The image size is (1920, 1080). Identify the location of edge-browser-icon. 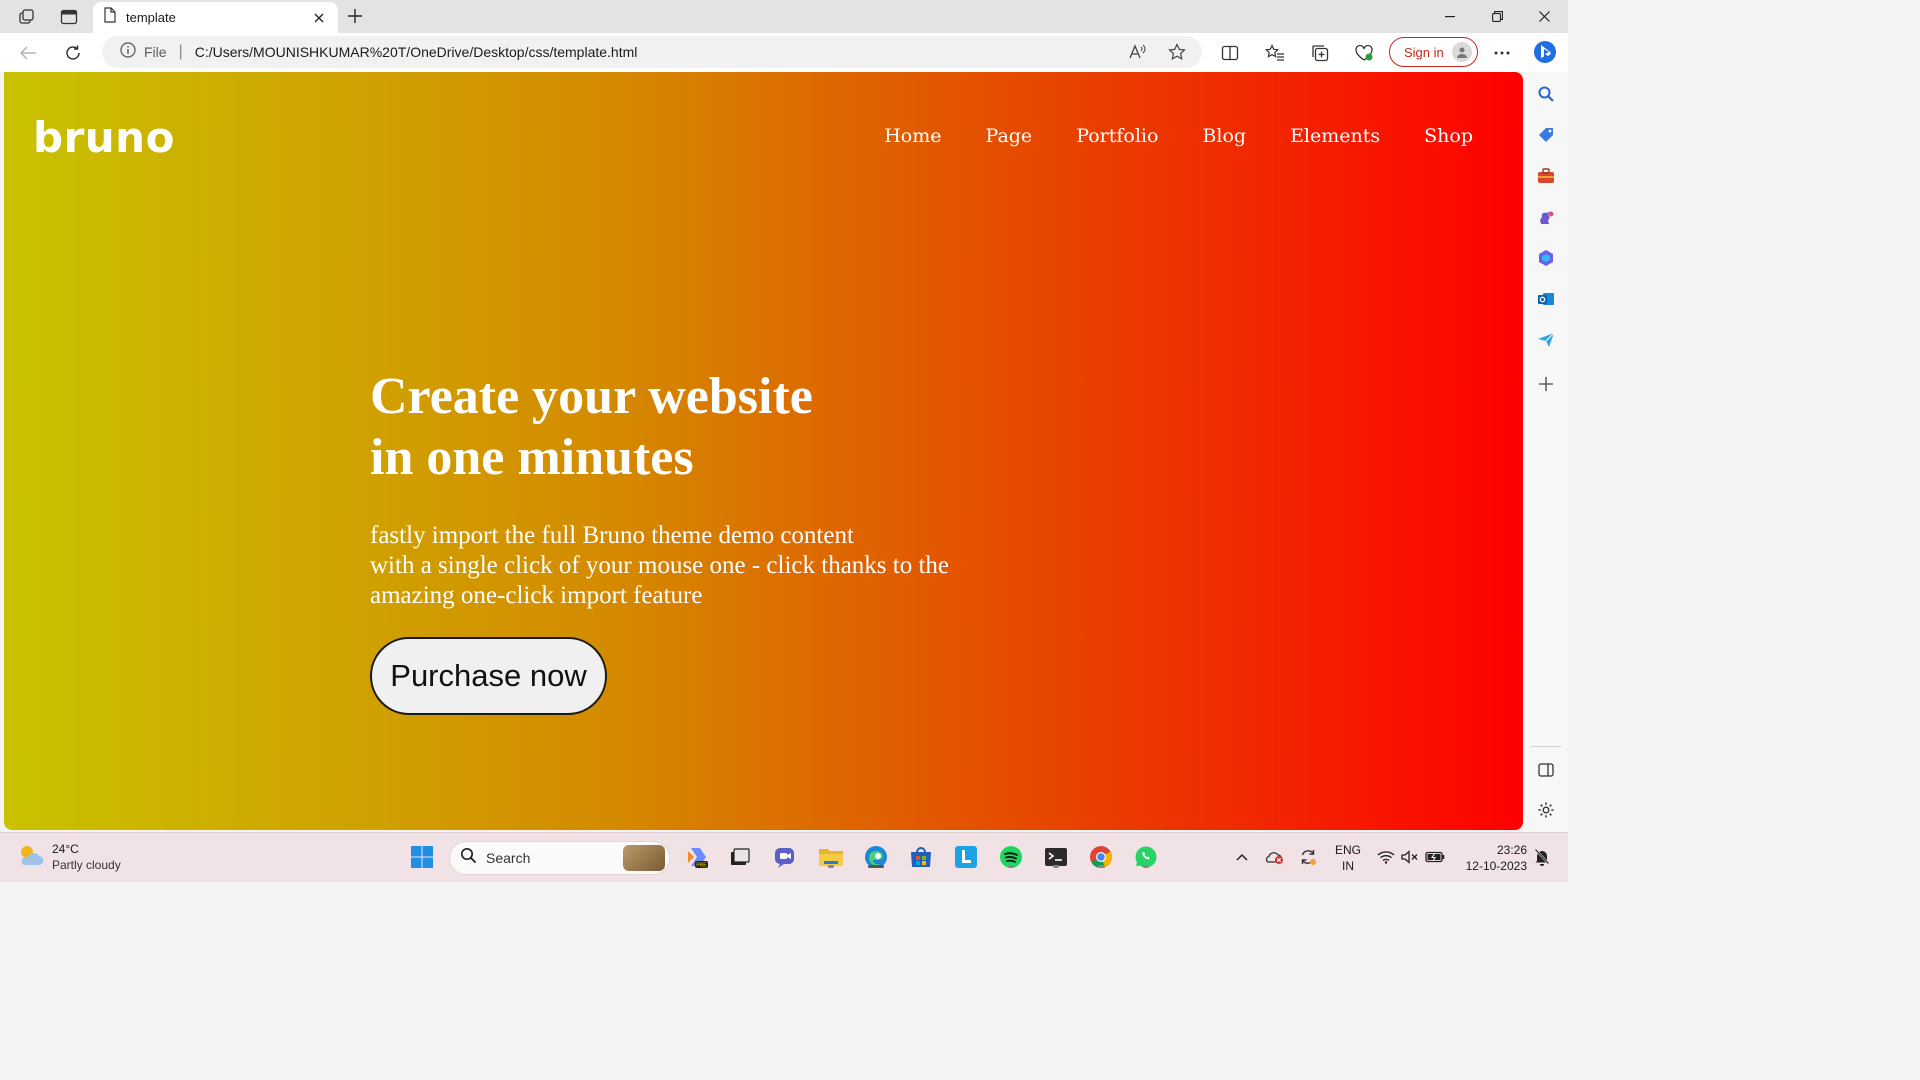
(876, 857).